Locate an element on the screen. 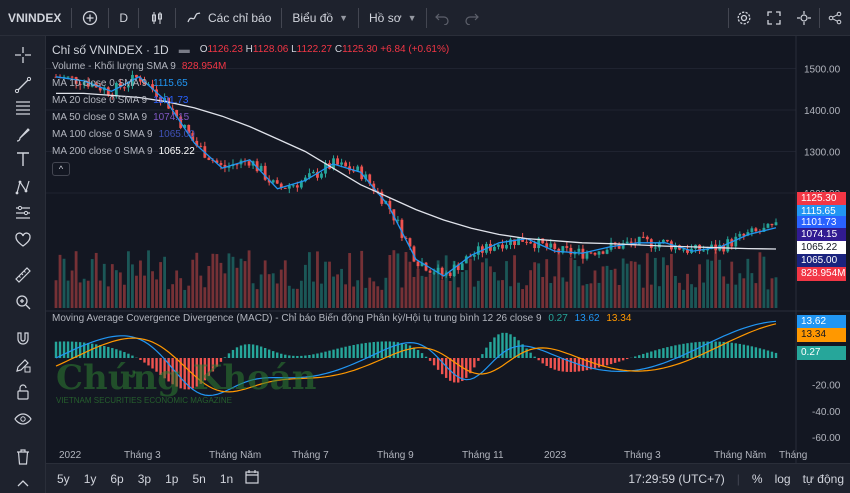 The height and width of the screenshot is (493, 850). range-button-3p: 3p is located at coordinates (144, 479).